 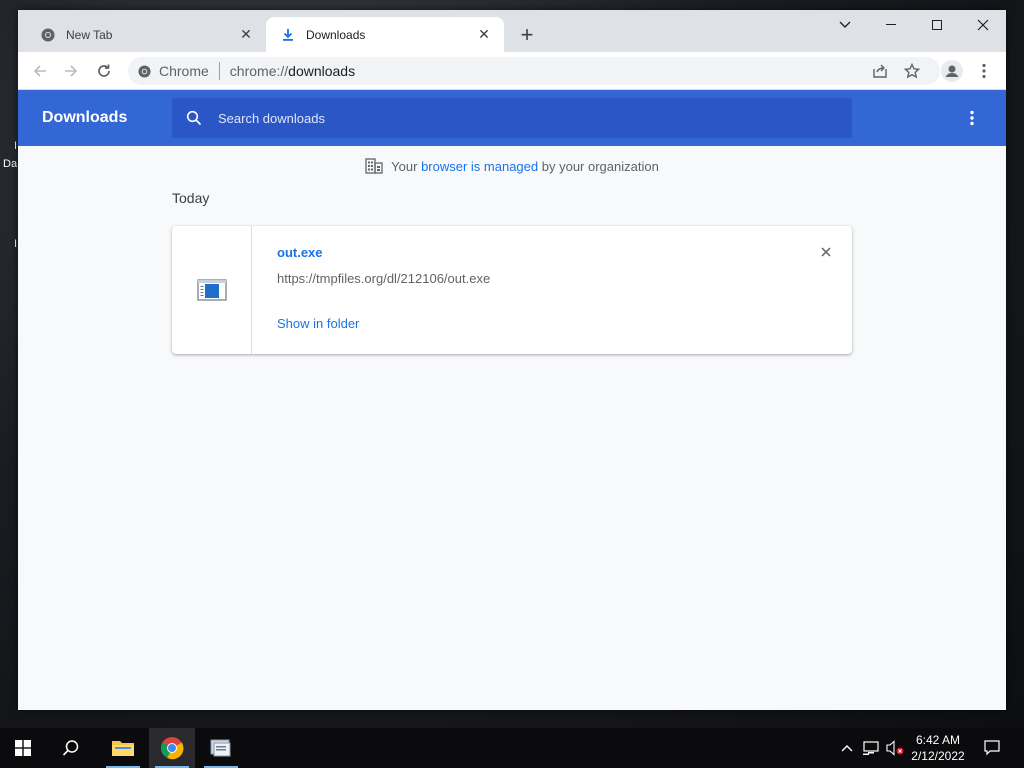 What do you see at coordinates (288, 35) in the screenshot?
I see `download-icon` at bounding box center [288, 35].